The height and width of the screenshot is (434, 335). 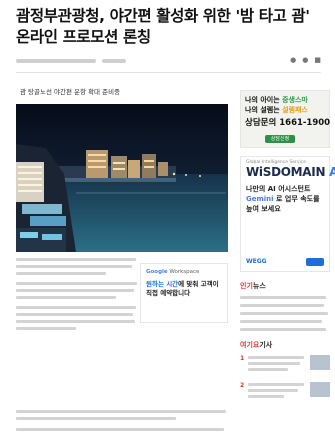 What do you see at coordinates (285, 364) in the screenshot?
I see `list-item: 1` at bounding box center [285, 364].